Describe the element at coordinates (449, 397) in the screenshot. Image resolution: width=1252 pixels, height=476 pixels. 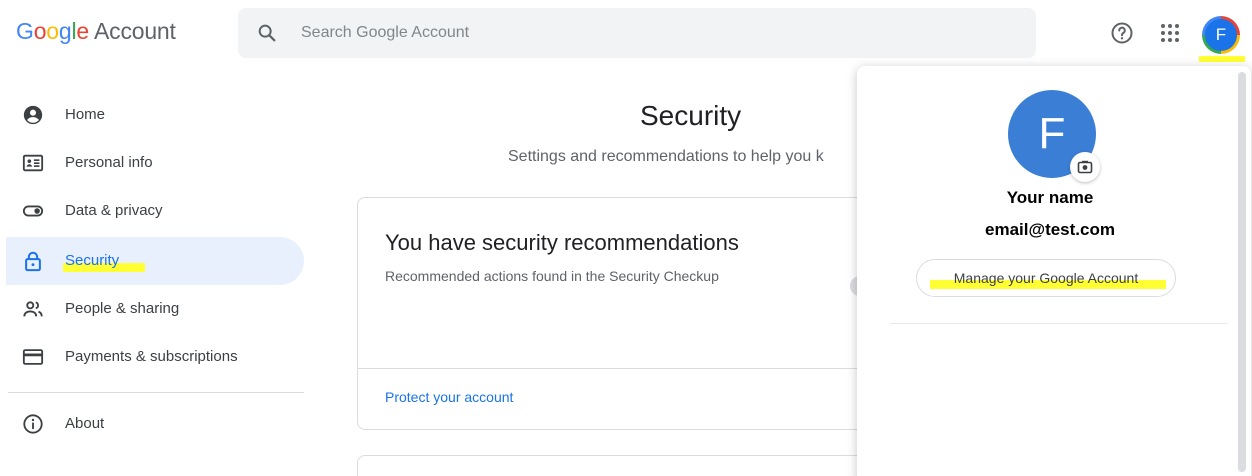
I see `protect-account-link: Protect your account` at that location.